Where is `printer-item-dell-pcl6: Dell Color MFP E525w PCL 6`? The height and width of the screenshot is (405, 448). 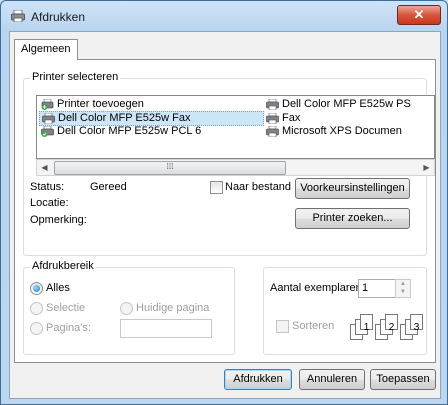 printer-item-dell-pcl6: Dell Color MFP E525w PCL 6 is located at coordinates (120, 131).